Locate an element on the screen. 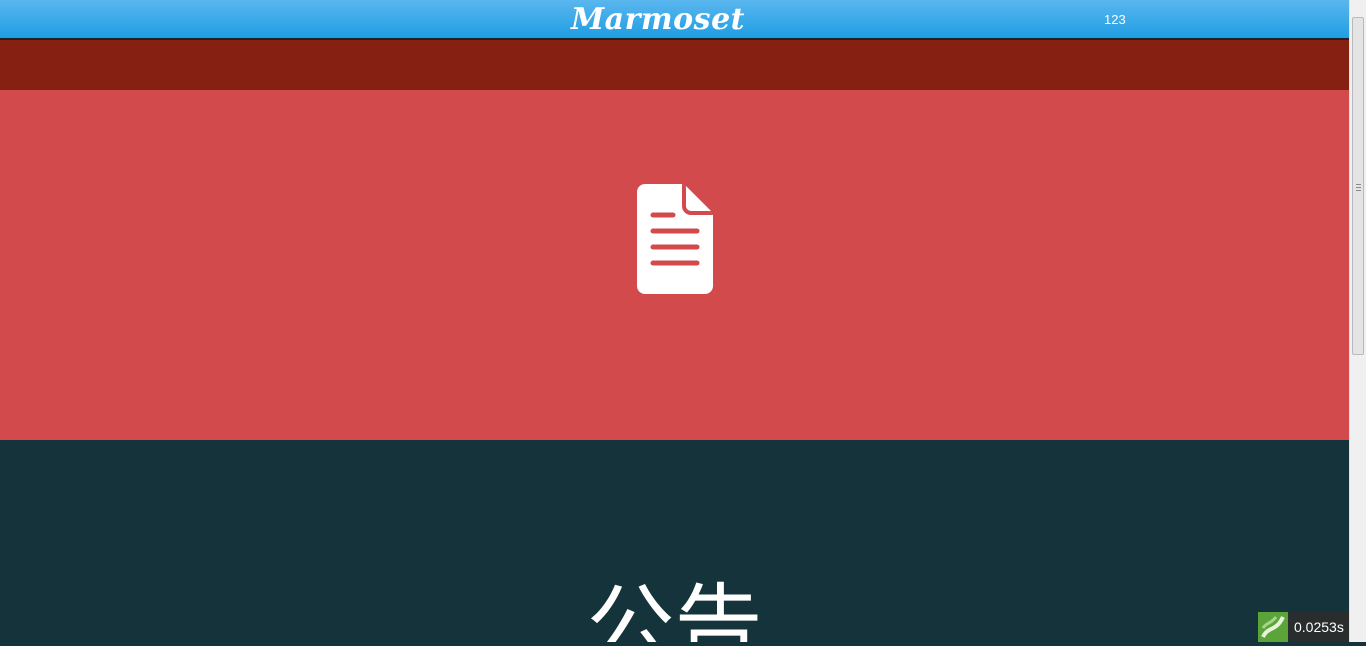 The width and height of the screenshot is (1366, 646). section-heading: 公告 is located at coordinates (674, 608).